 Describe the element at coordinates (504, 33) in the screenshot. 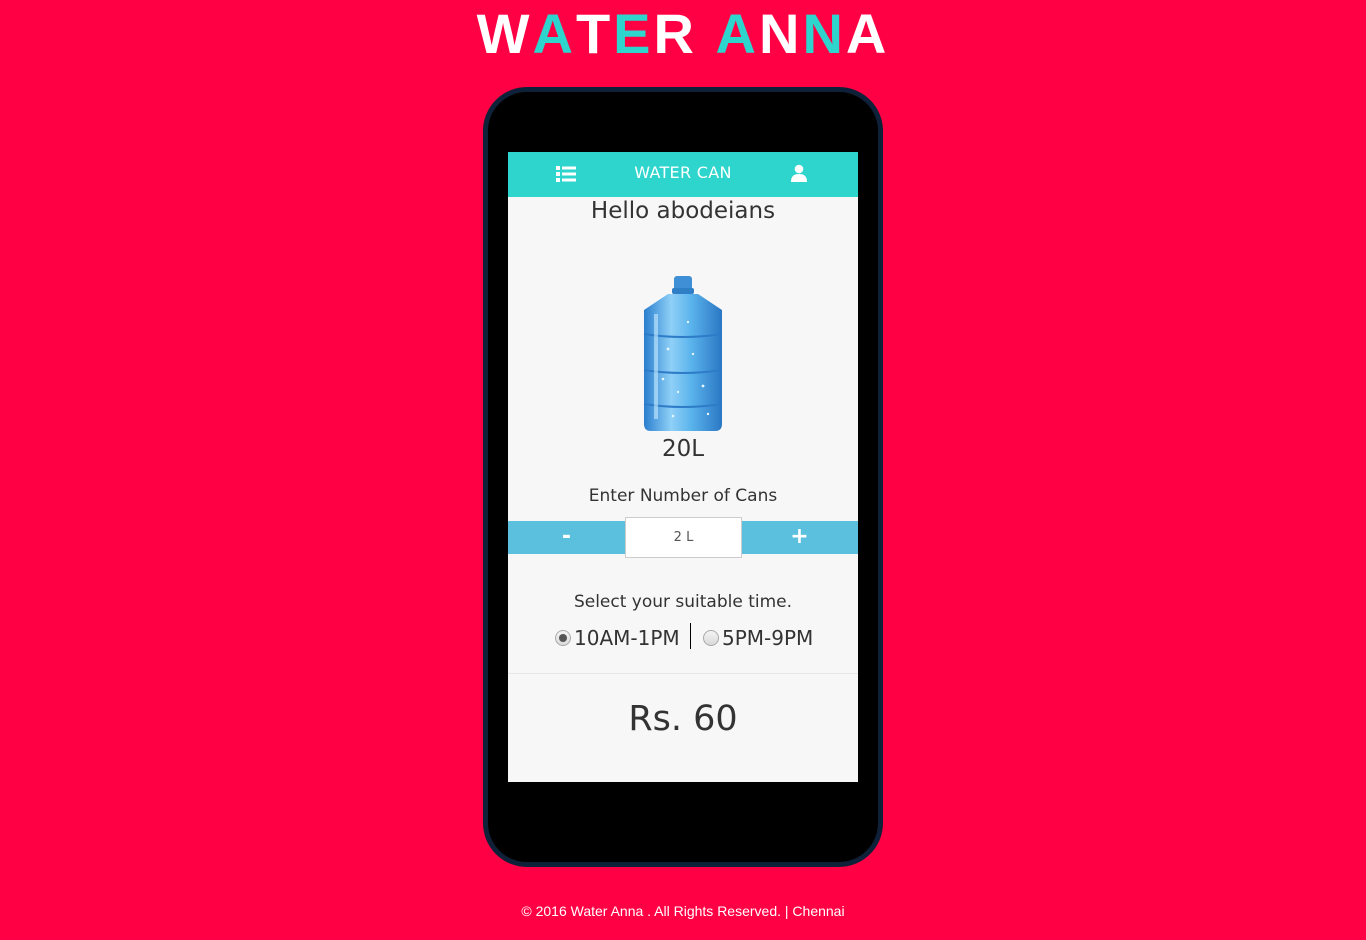

I see `brand-letter: W` at that location.